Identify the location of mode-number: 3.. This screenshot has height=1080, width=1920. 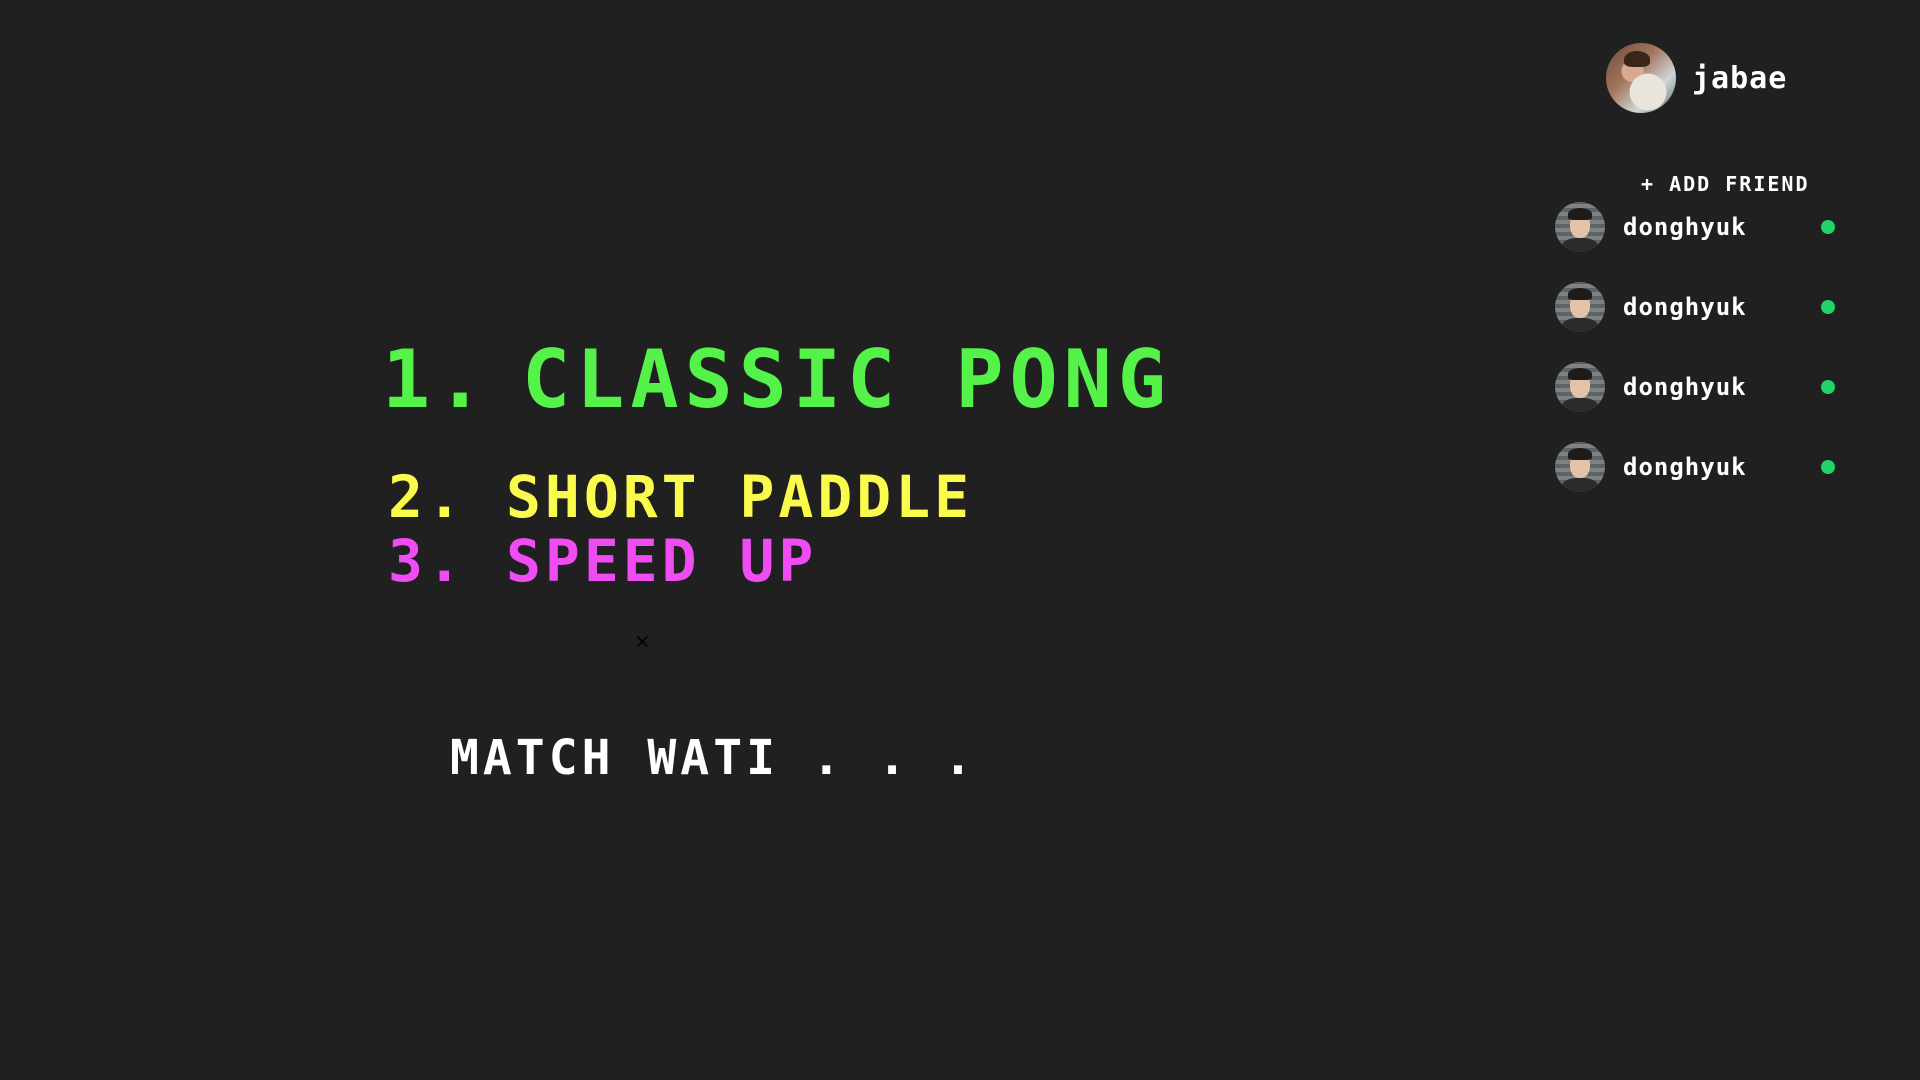
(427, 561).